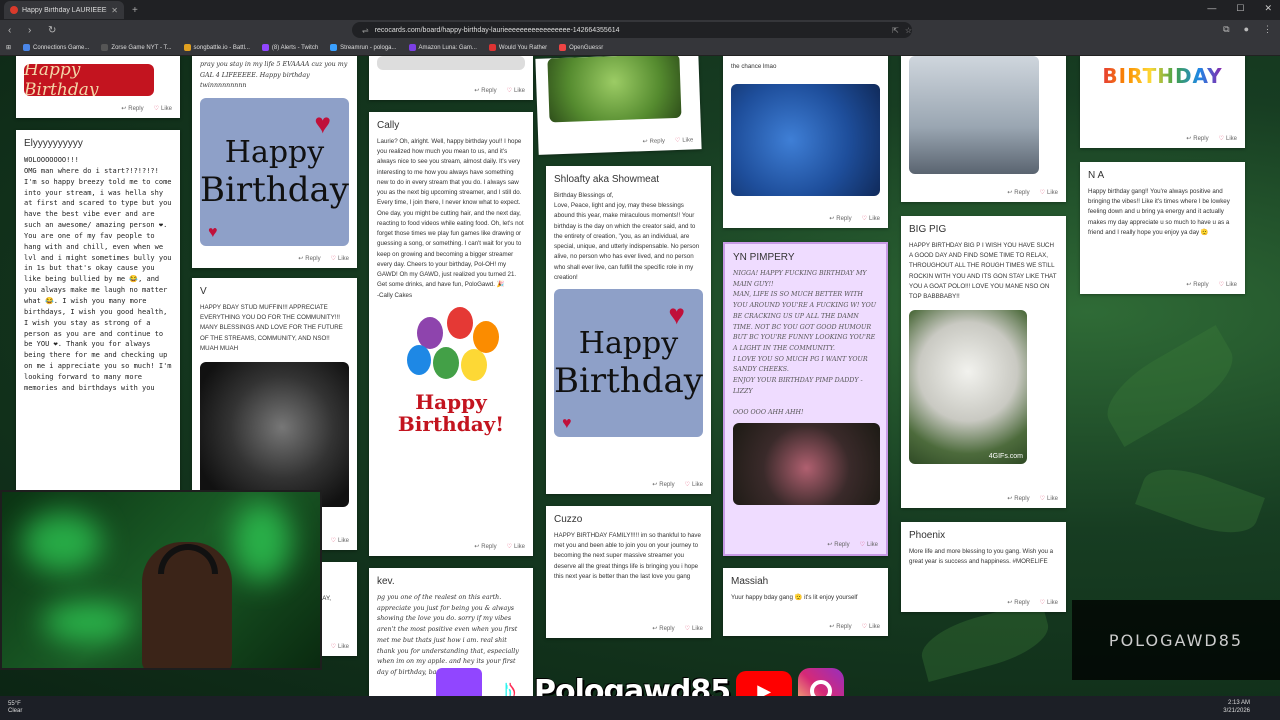  What do you see at coordinates (764, 257) in the screenshot?
I see `card-author: YN PIMPERY` at bounding box center [764, 257].